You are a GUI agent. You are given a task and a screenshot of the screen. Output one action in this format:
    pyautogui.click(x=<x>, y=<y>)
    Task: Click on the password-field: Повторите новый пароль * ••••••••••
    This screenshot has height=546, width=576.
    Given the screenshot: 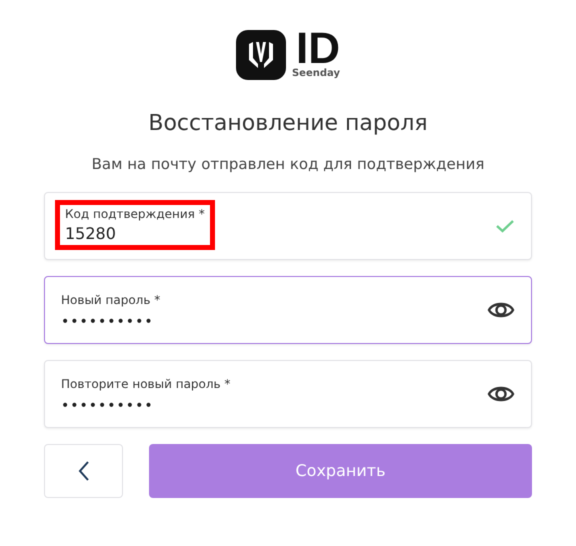 What is the action you would take?
    pyautogui.click(x=288, y=394)
    